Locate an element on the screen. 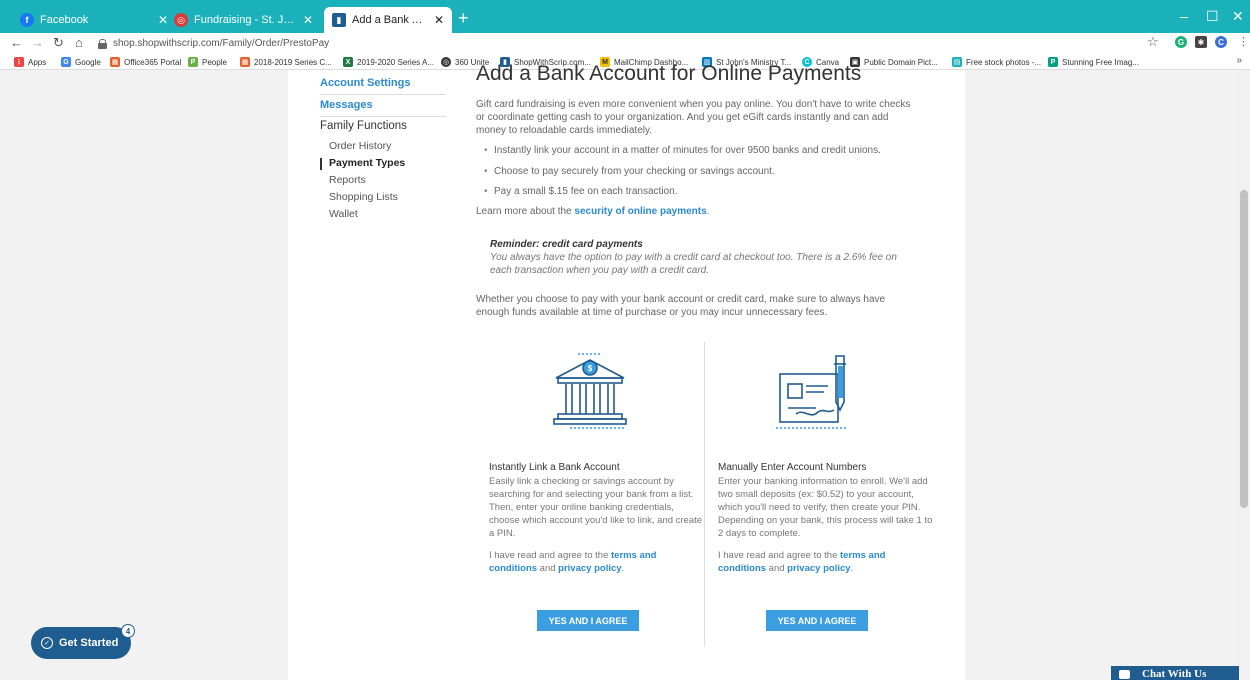 This screenshot has height=680, width=1250. maximize-button: ☐ is located at coordinates (1212, 16).